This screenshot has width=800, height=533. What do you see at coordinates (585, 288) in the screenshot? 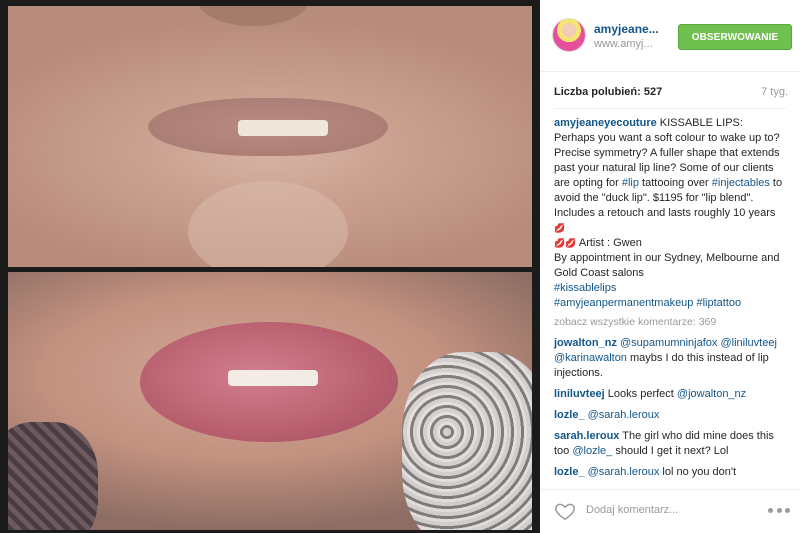
I see `hashtag-kissablelips: #kissablelips` at bounding box center [585, 288].